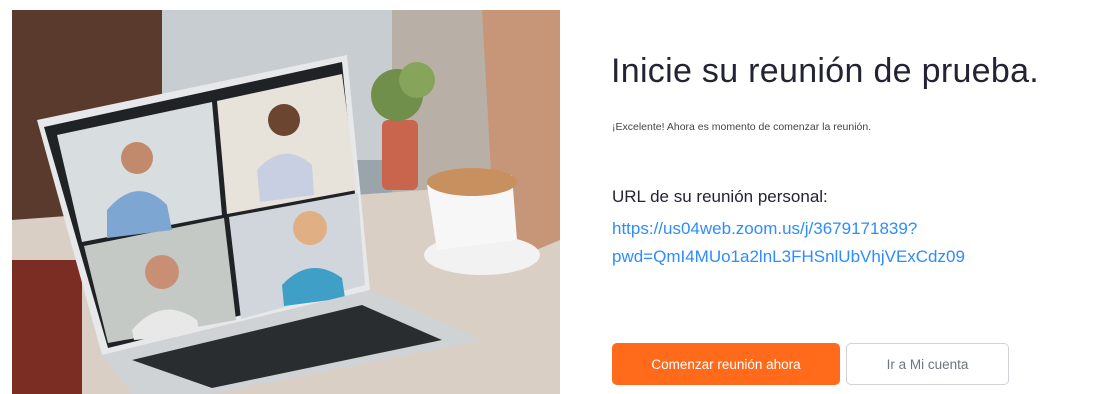  Describe the element at coordinates (788, 256) in the screenshot. I see `meeting-url-line-2: pwd=QmI4MUo1a2lnL3FHSnlUbVhjVExCdz09` at that location.